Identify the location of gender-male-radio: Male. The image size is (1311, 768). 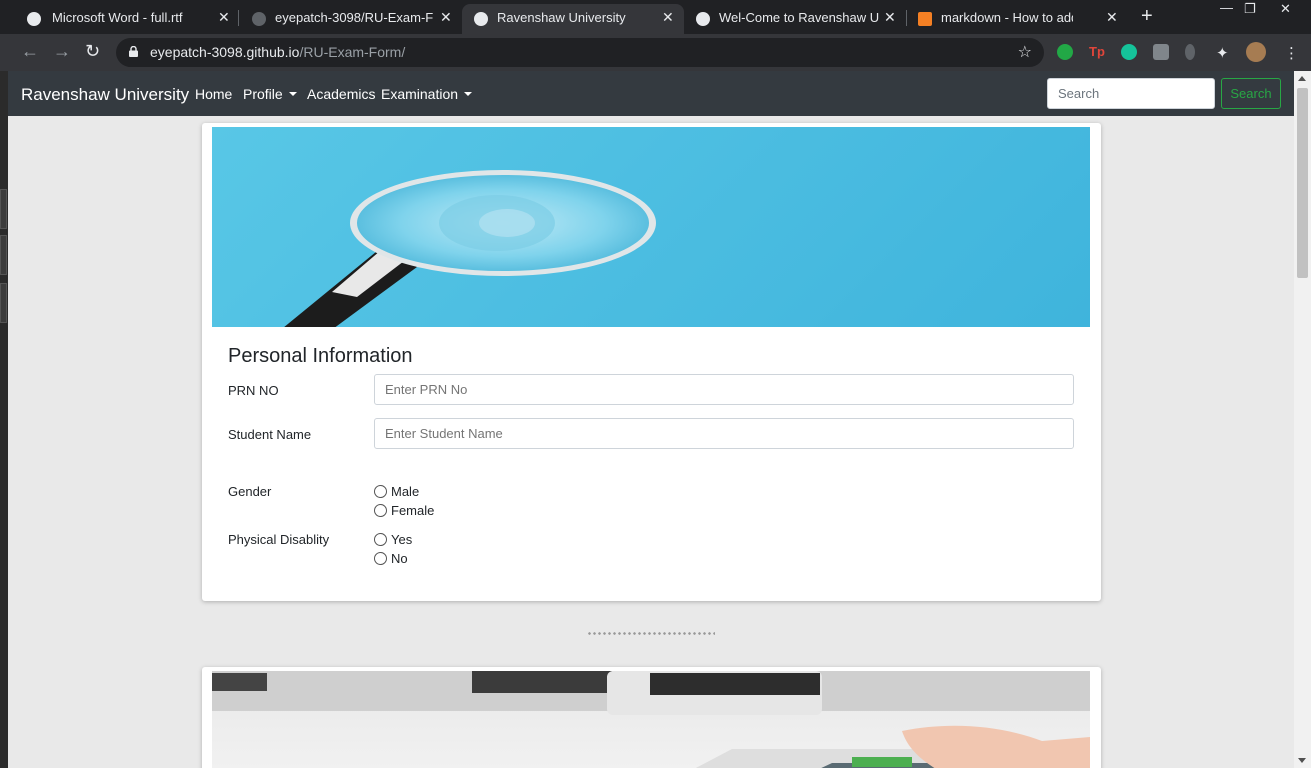
(396, 491).